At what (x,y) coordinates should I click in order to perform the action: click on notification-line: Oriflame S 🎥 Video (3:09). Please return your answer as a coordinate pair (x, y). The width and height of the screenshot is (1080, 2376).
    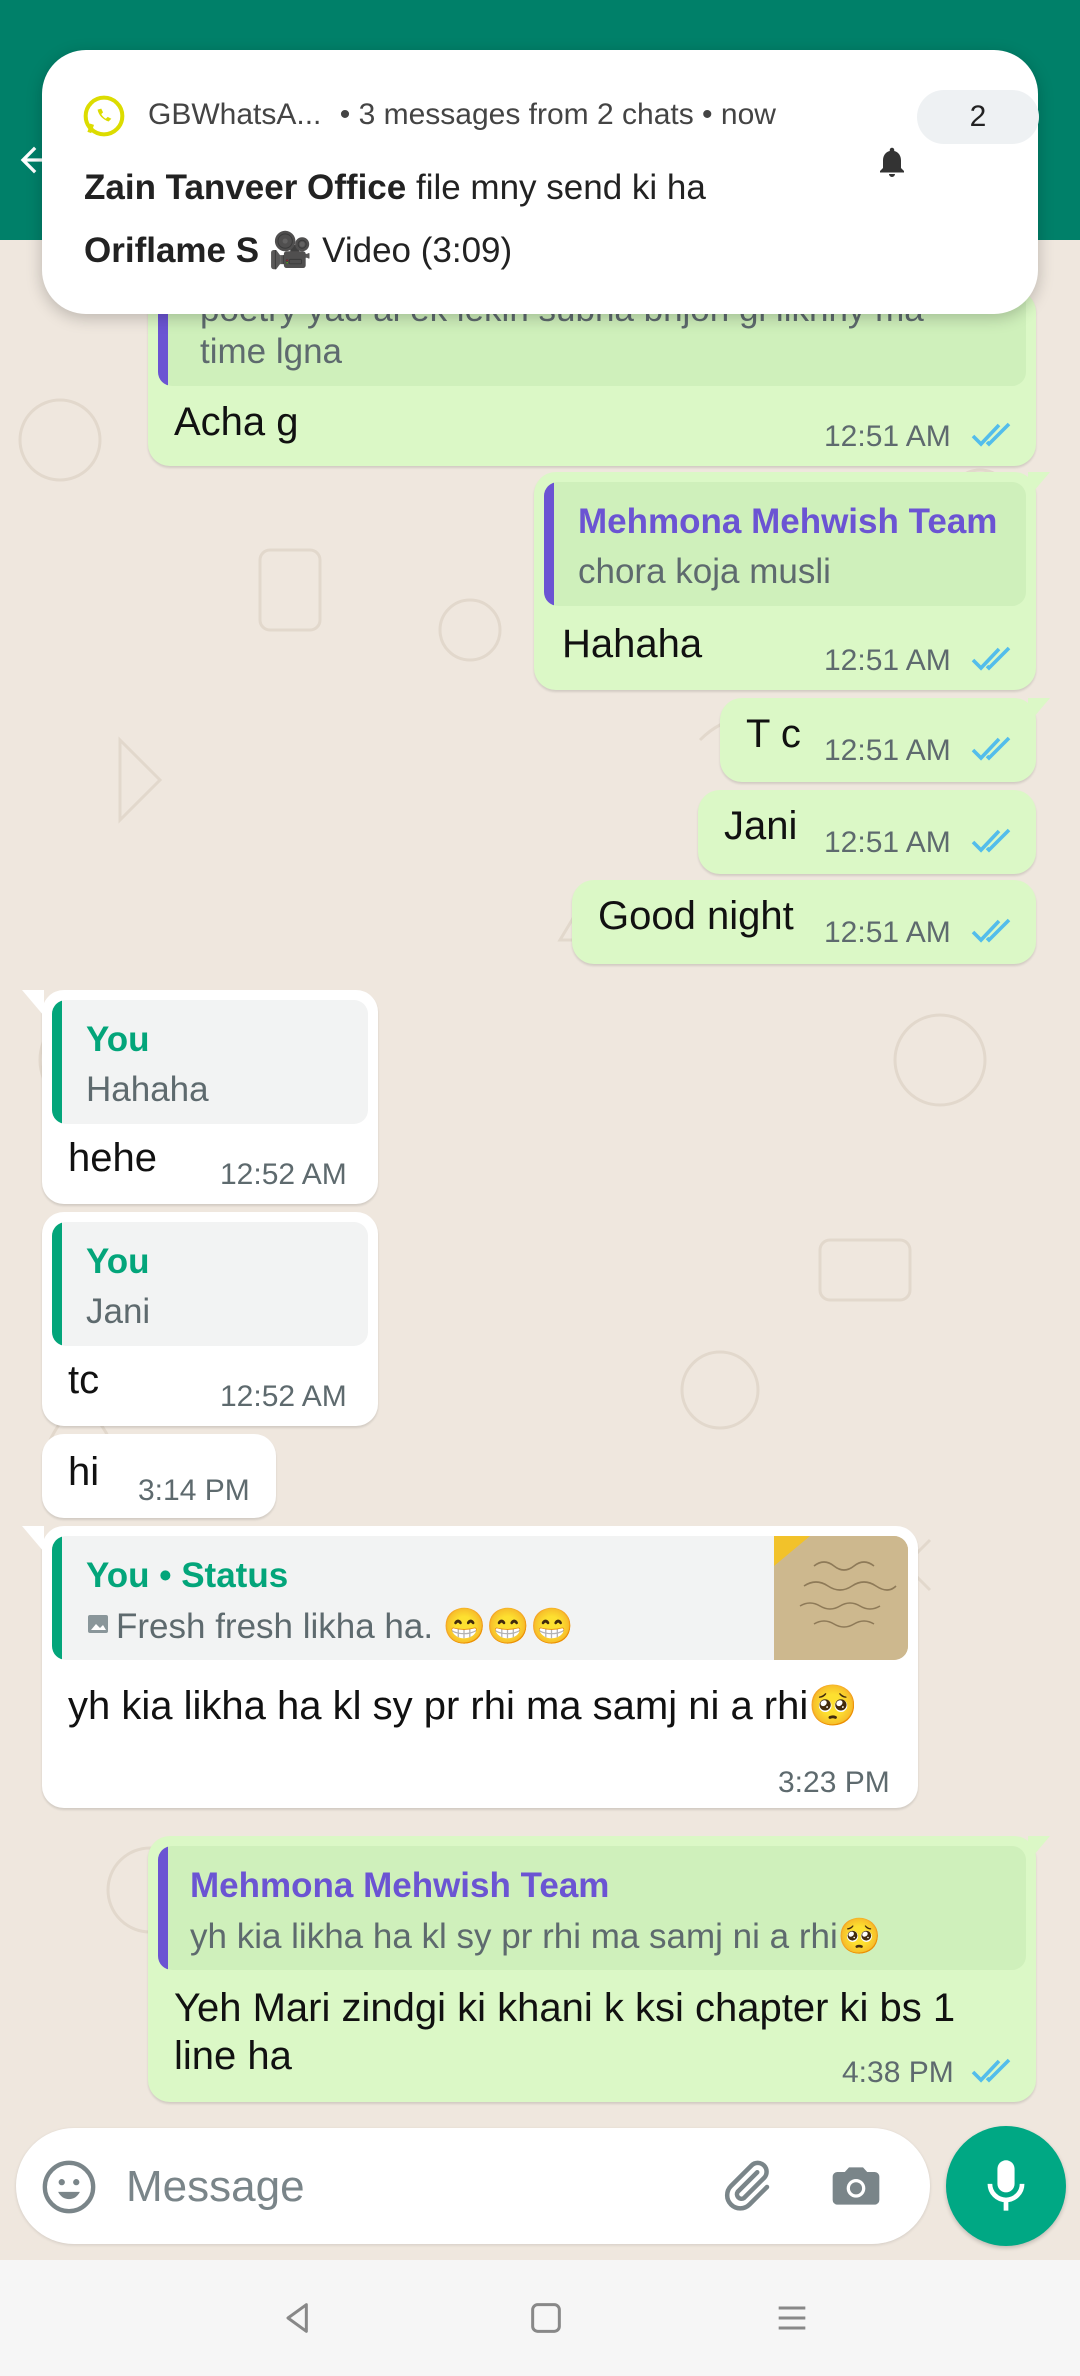
    Looking at the image, I should click on (298, 250).